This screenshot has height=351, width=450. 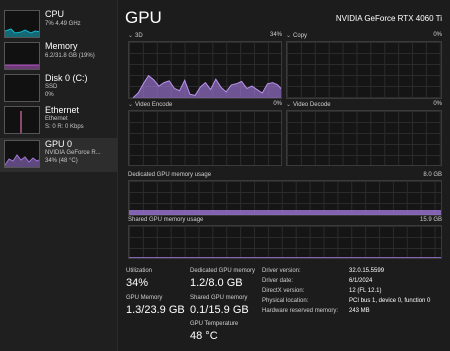 What do you see at coordinates (59, 144) in the screenshot?
I see `sidebar-item-label: GPU 0` at bounding box center [59, 144].